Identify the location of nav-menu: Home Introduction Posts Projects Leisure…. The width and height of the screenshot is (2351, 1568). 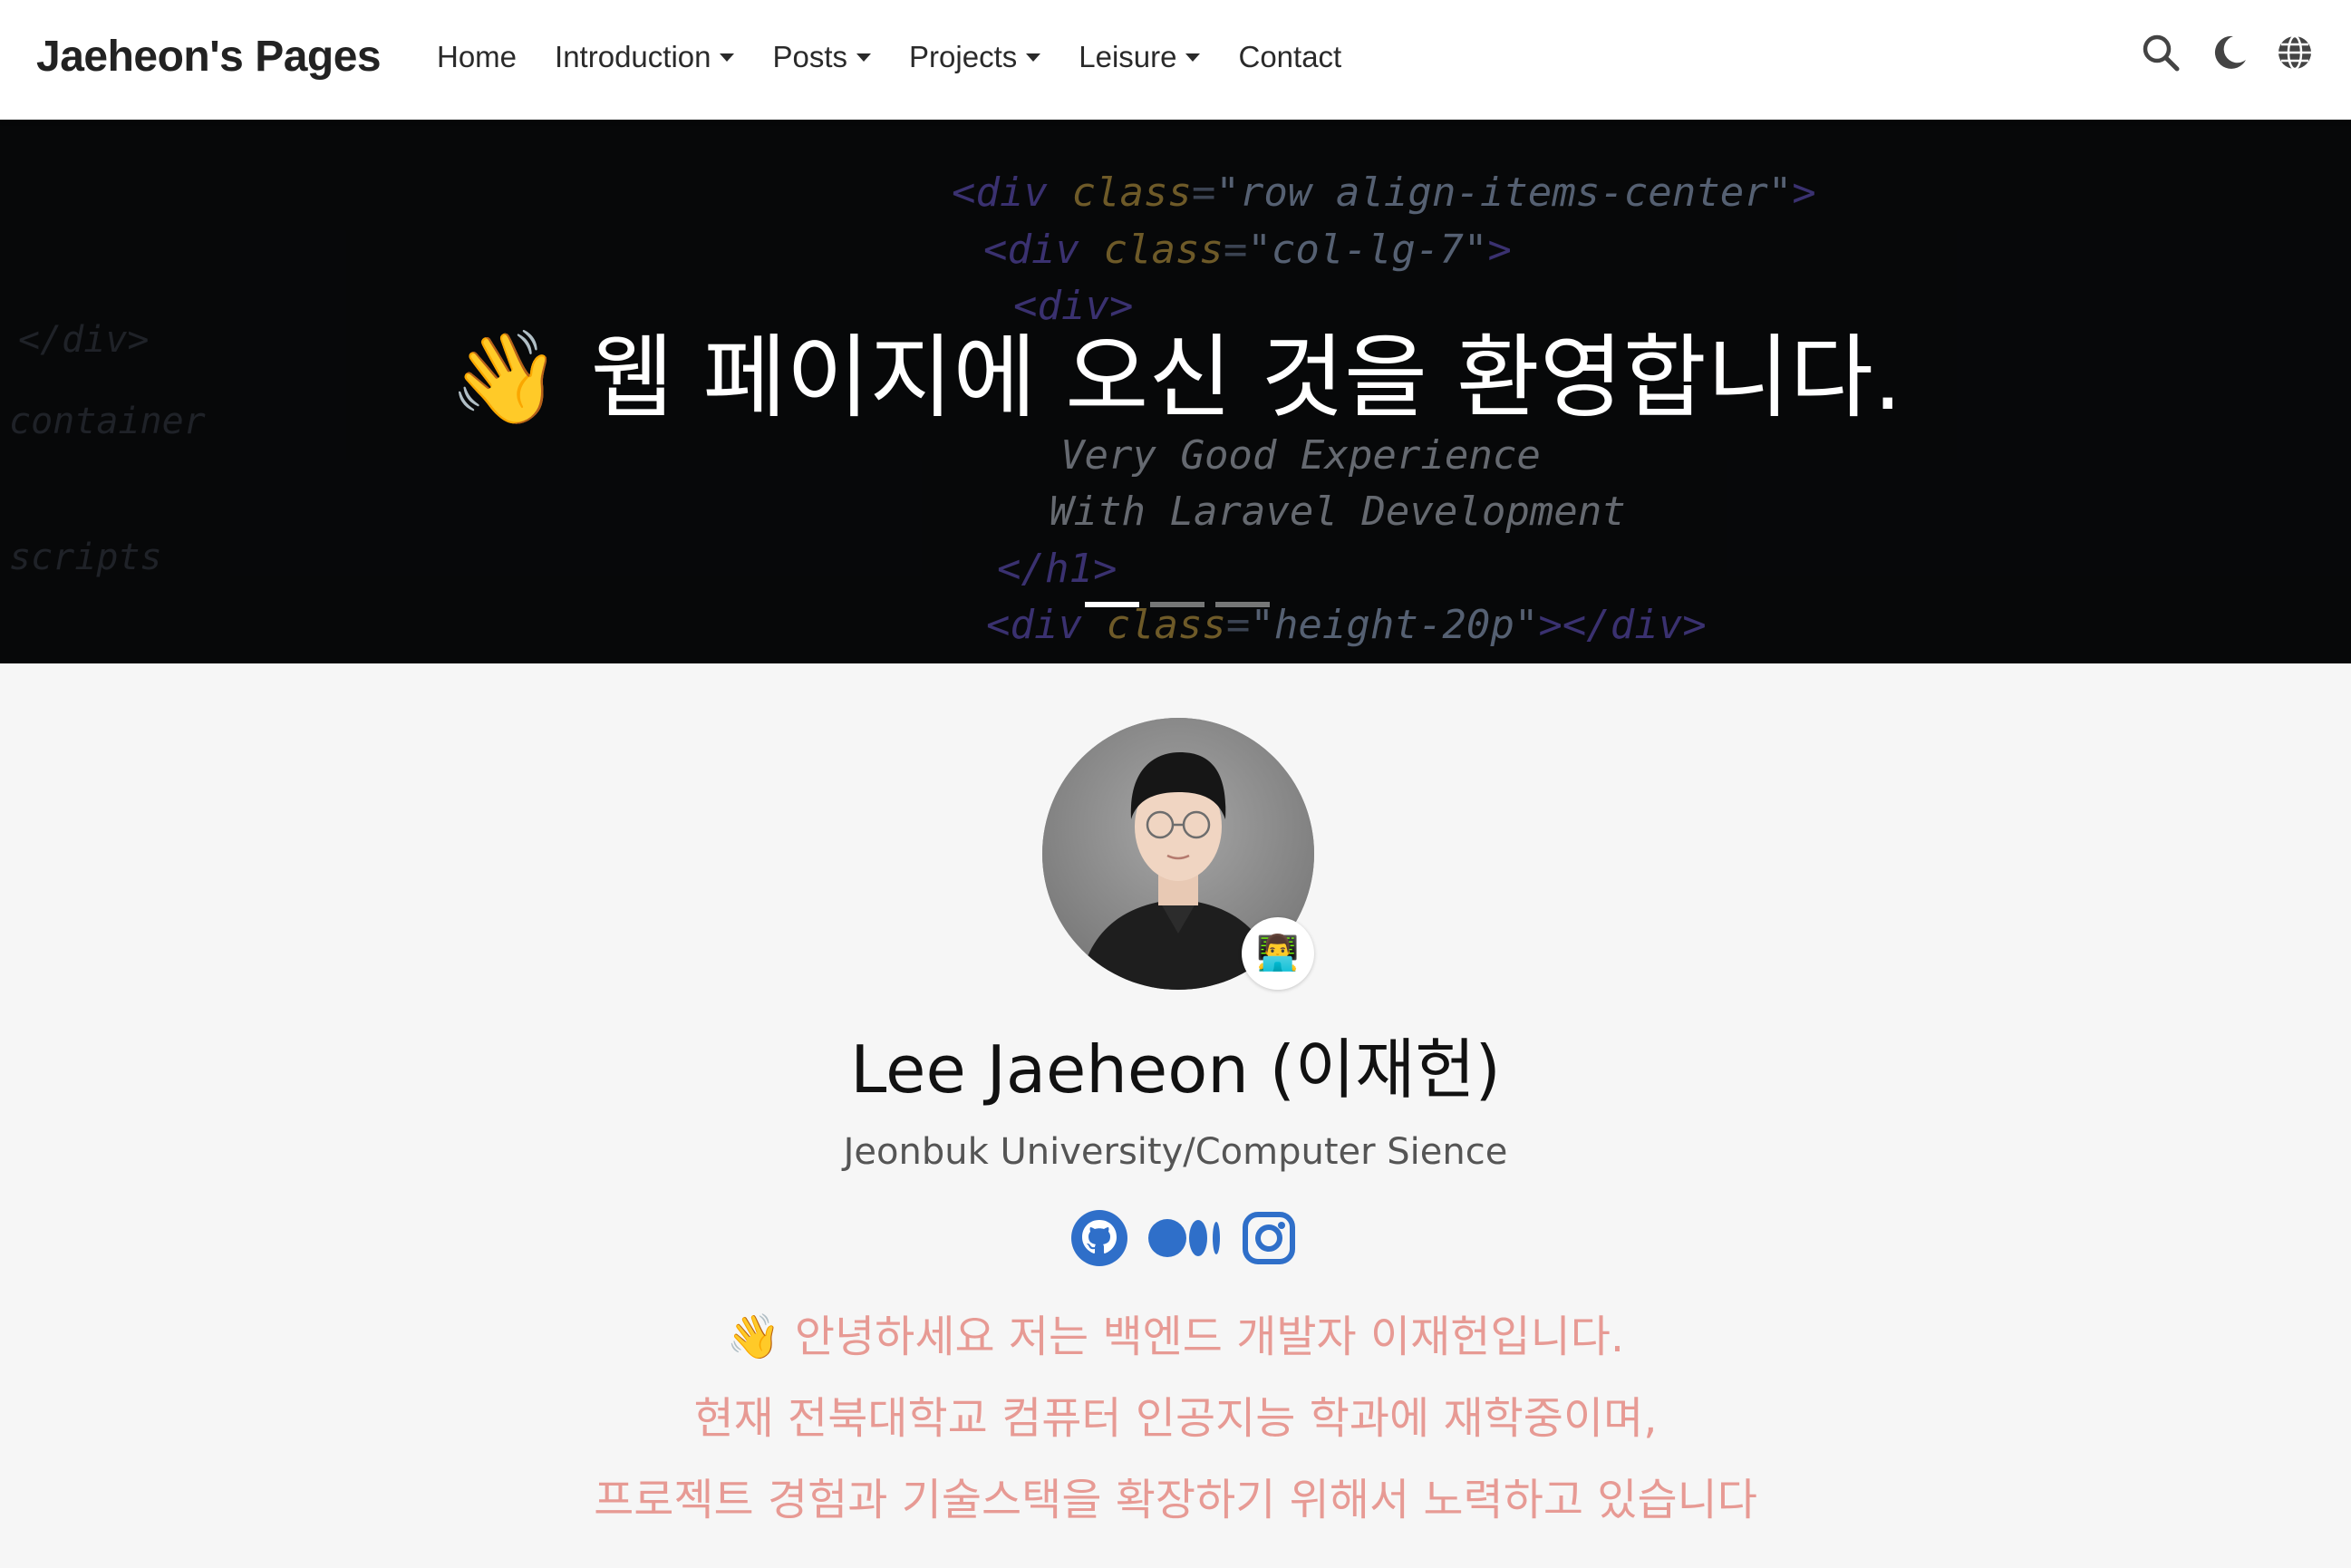
(908, 57).